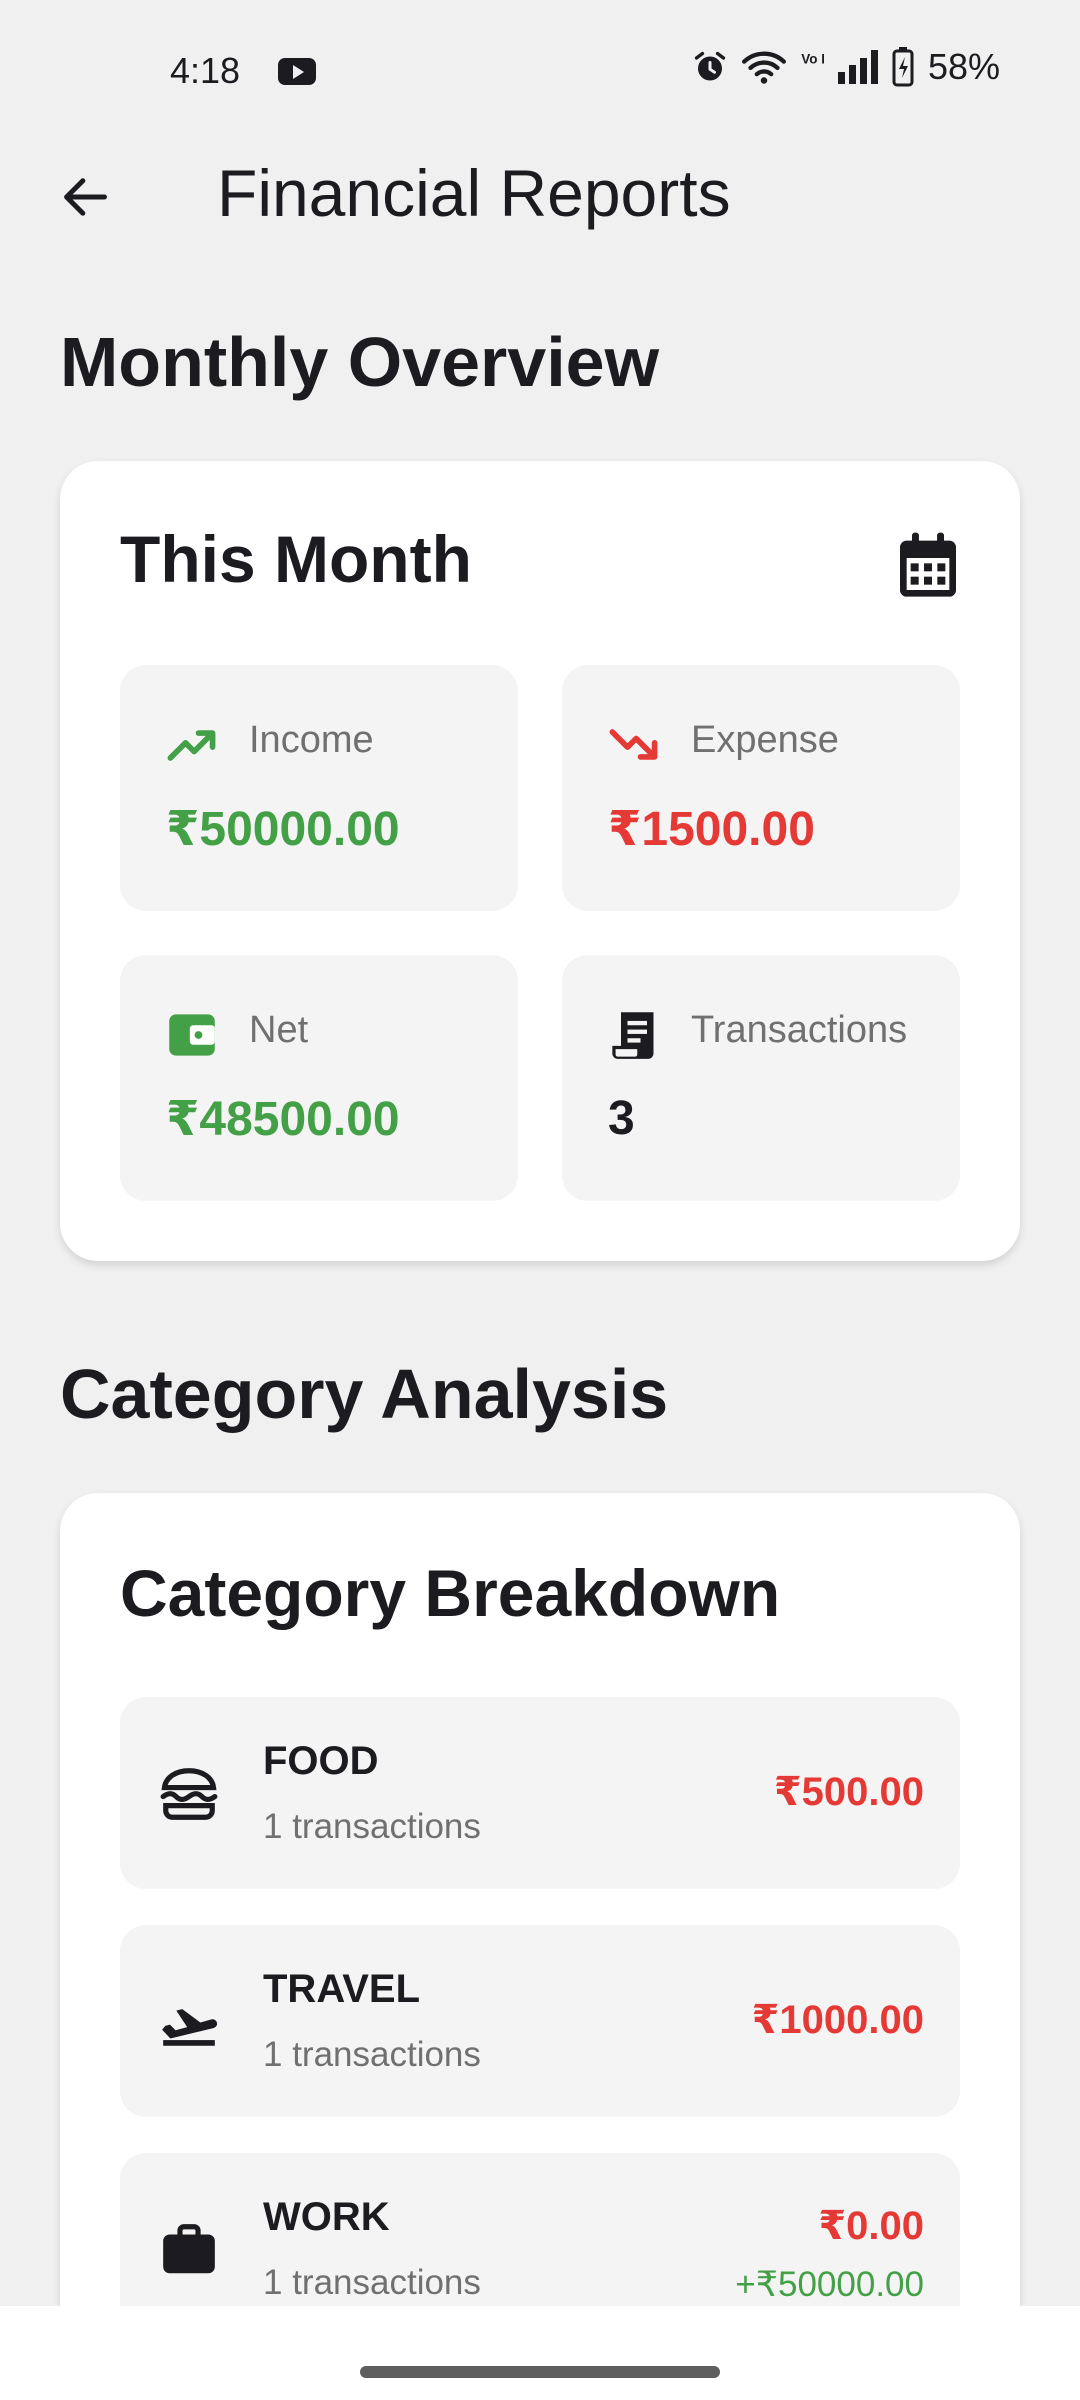 The height and width of the screenshot is (2400, 1080). I want to click on expense-label: Expense, so click(765, 740).